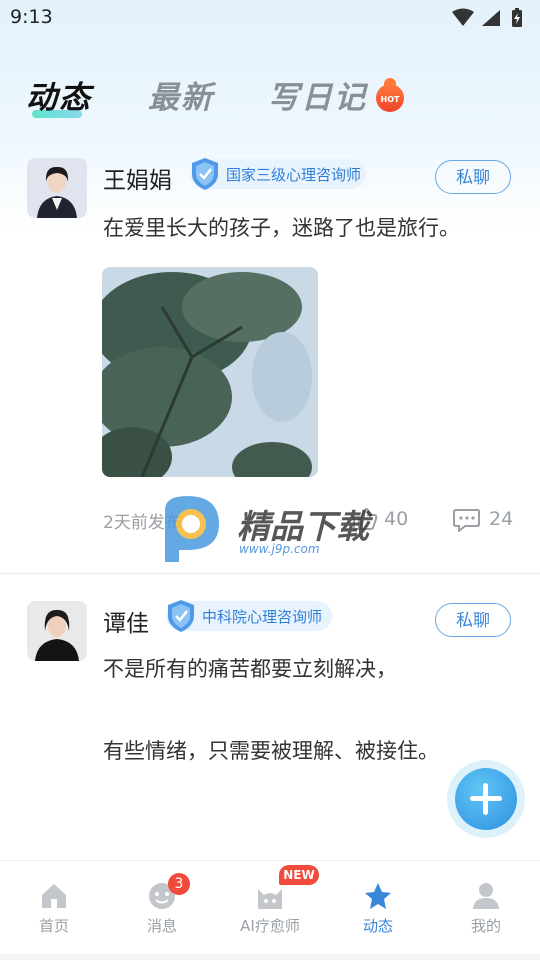 The width and height of the screenshot is (540, 961). Describe the element at coordinates (377, 926) in the screenshot. I see `nav-label: 动态` at that location.